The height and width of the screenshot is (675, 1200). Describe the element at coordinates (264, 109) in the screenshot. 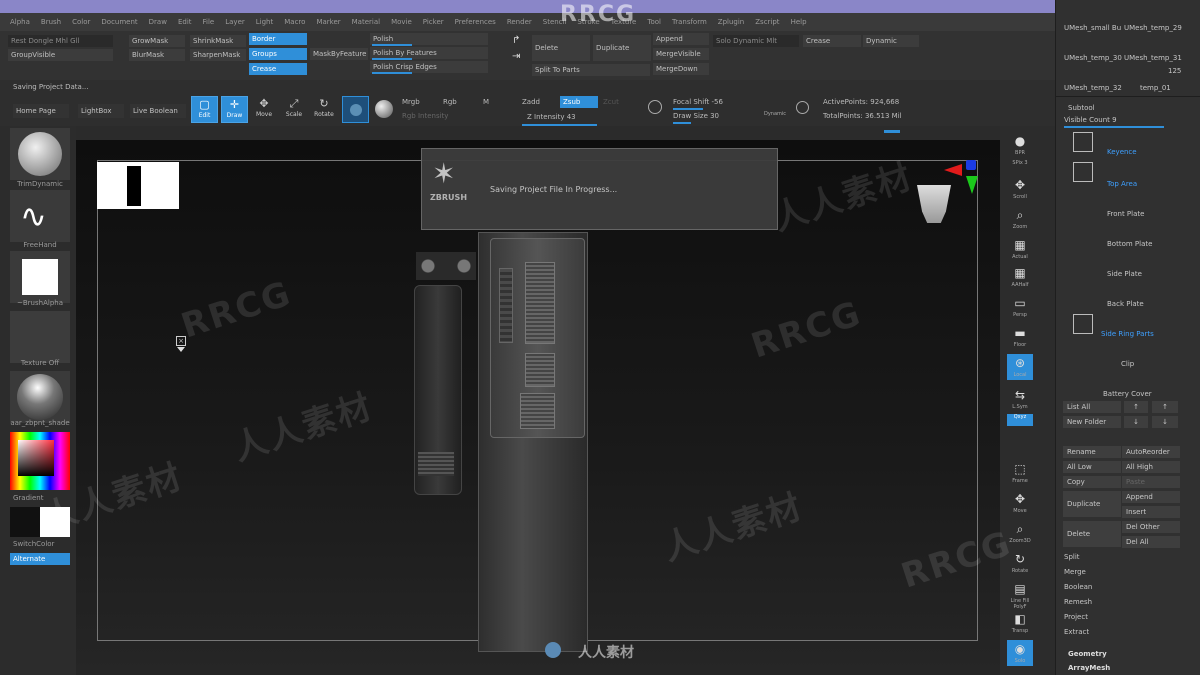

I see `move-mode-button: ✥ Move` at that location.